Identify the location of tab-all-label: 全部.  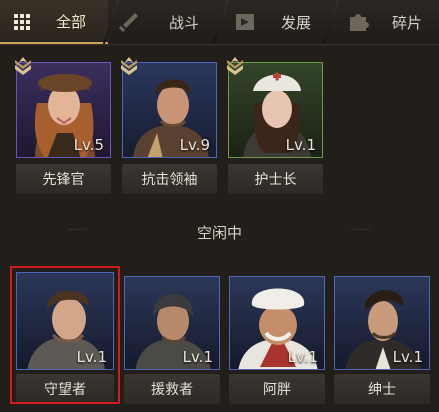
(71, 21).